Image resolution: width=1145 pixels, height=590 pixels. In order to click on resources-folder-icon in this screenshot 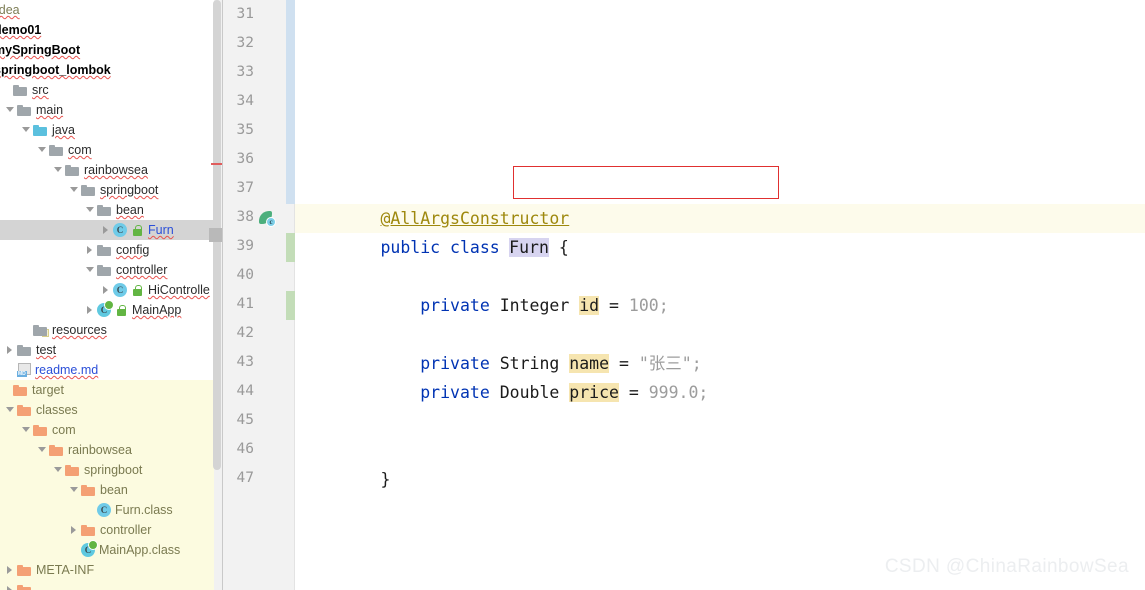, I will do `click(41, 330)`.